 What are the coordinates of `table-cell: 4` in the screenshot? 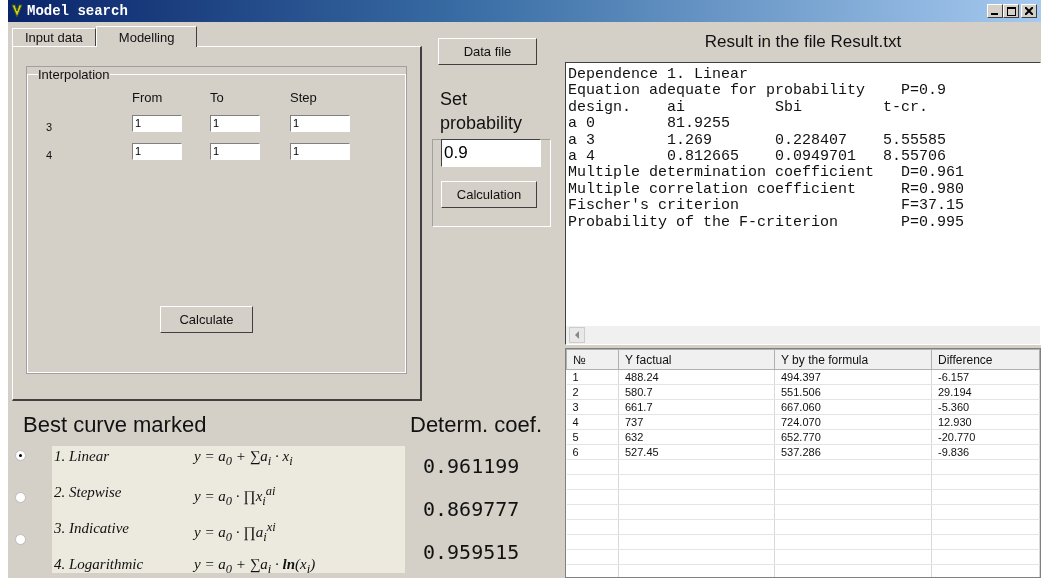 It's located at (592, 422).